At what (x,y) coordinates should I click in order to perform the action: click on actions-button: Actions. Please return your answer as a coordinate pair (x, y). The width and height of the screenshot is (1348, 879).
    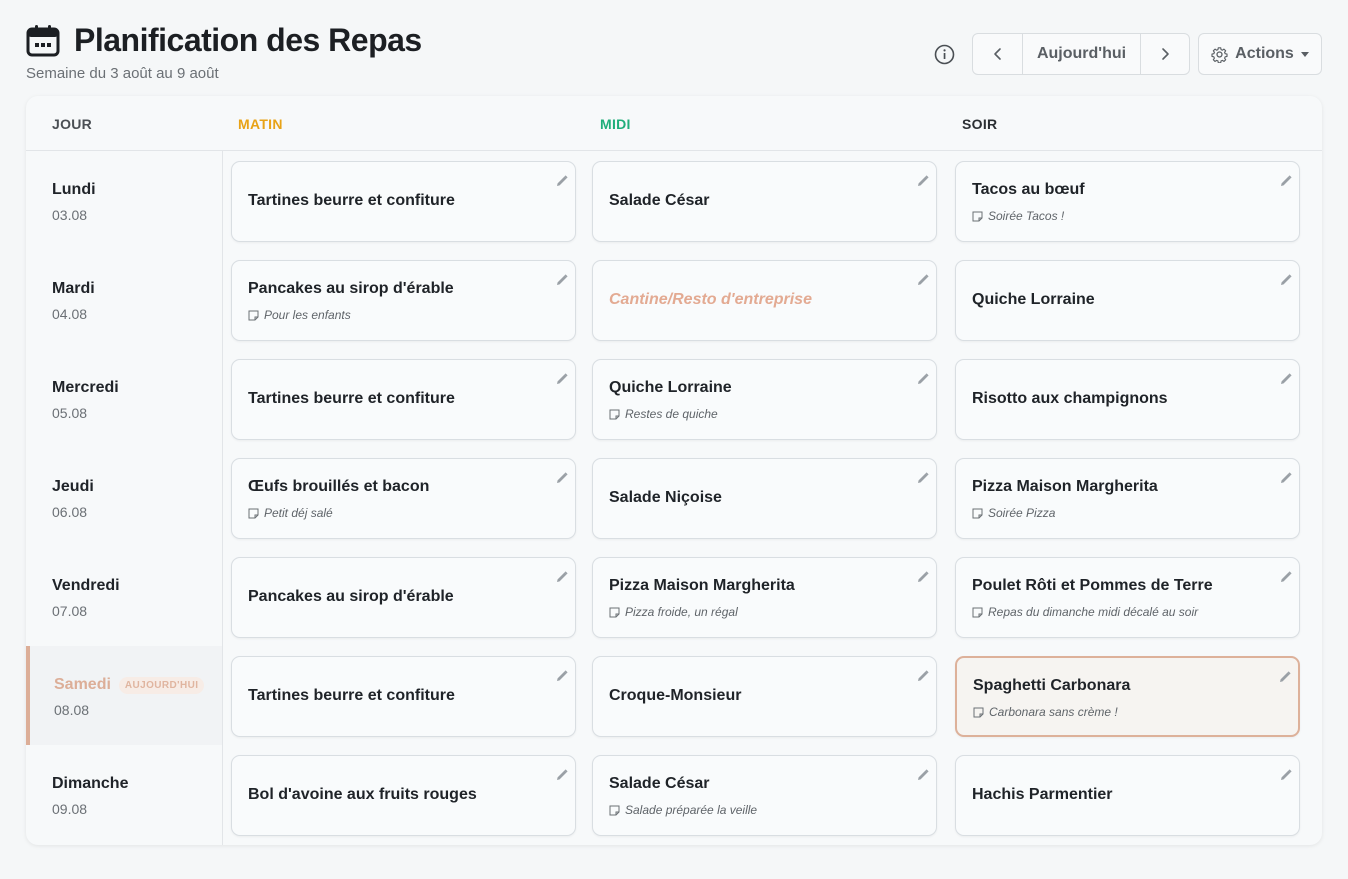
    Looking at the image, I should click on (1260, 54).